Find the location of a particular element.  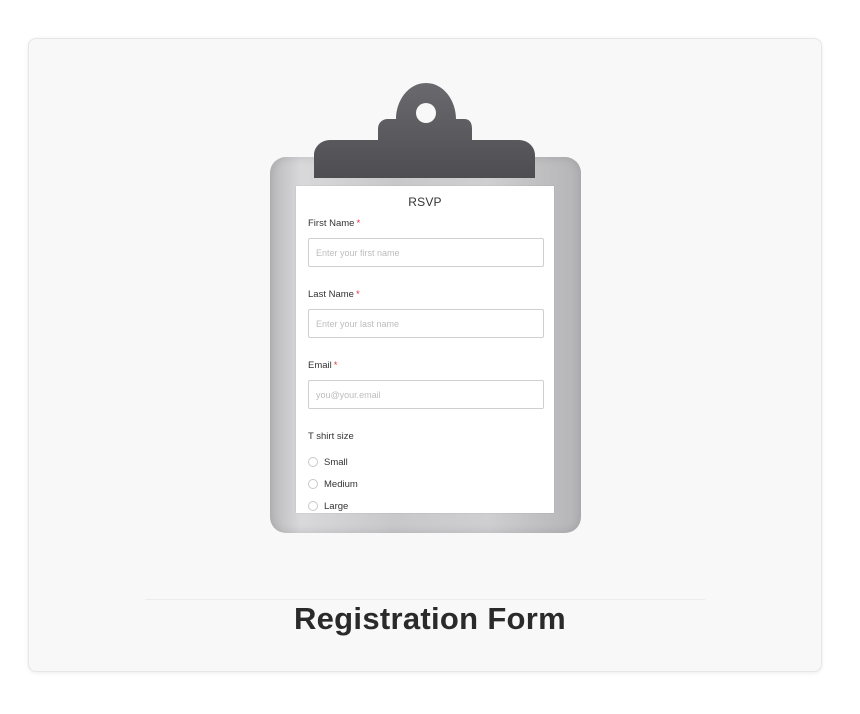

radio-label: Small is located at coordinates (336, 462).